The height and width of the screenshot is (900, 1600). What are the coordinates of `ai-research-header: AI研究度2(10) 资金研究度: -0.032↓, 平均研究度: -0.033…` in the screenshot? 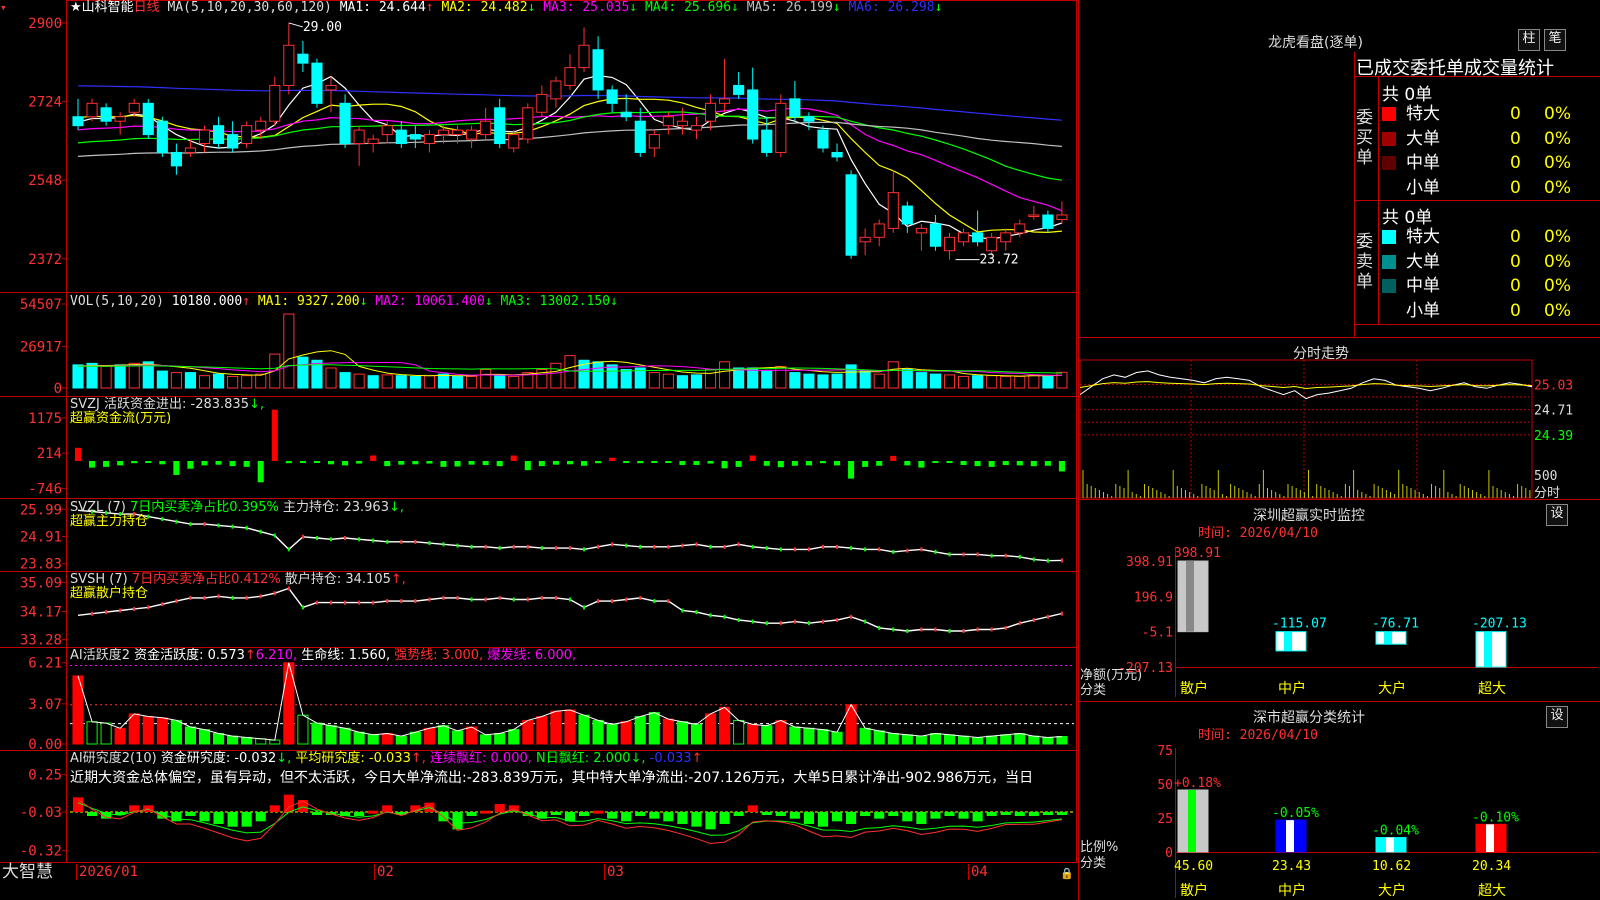 It's located at (386, 759).